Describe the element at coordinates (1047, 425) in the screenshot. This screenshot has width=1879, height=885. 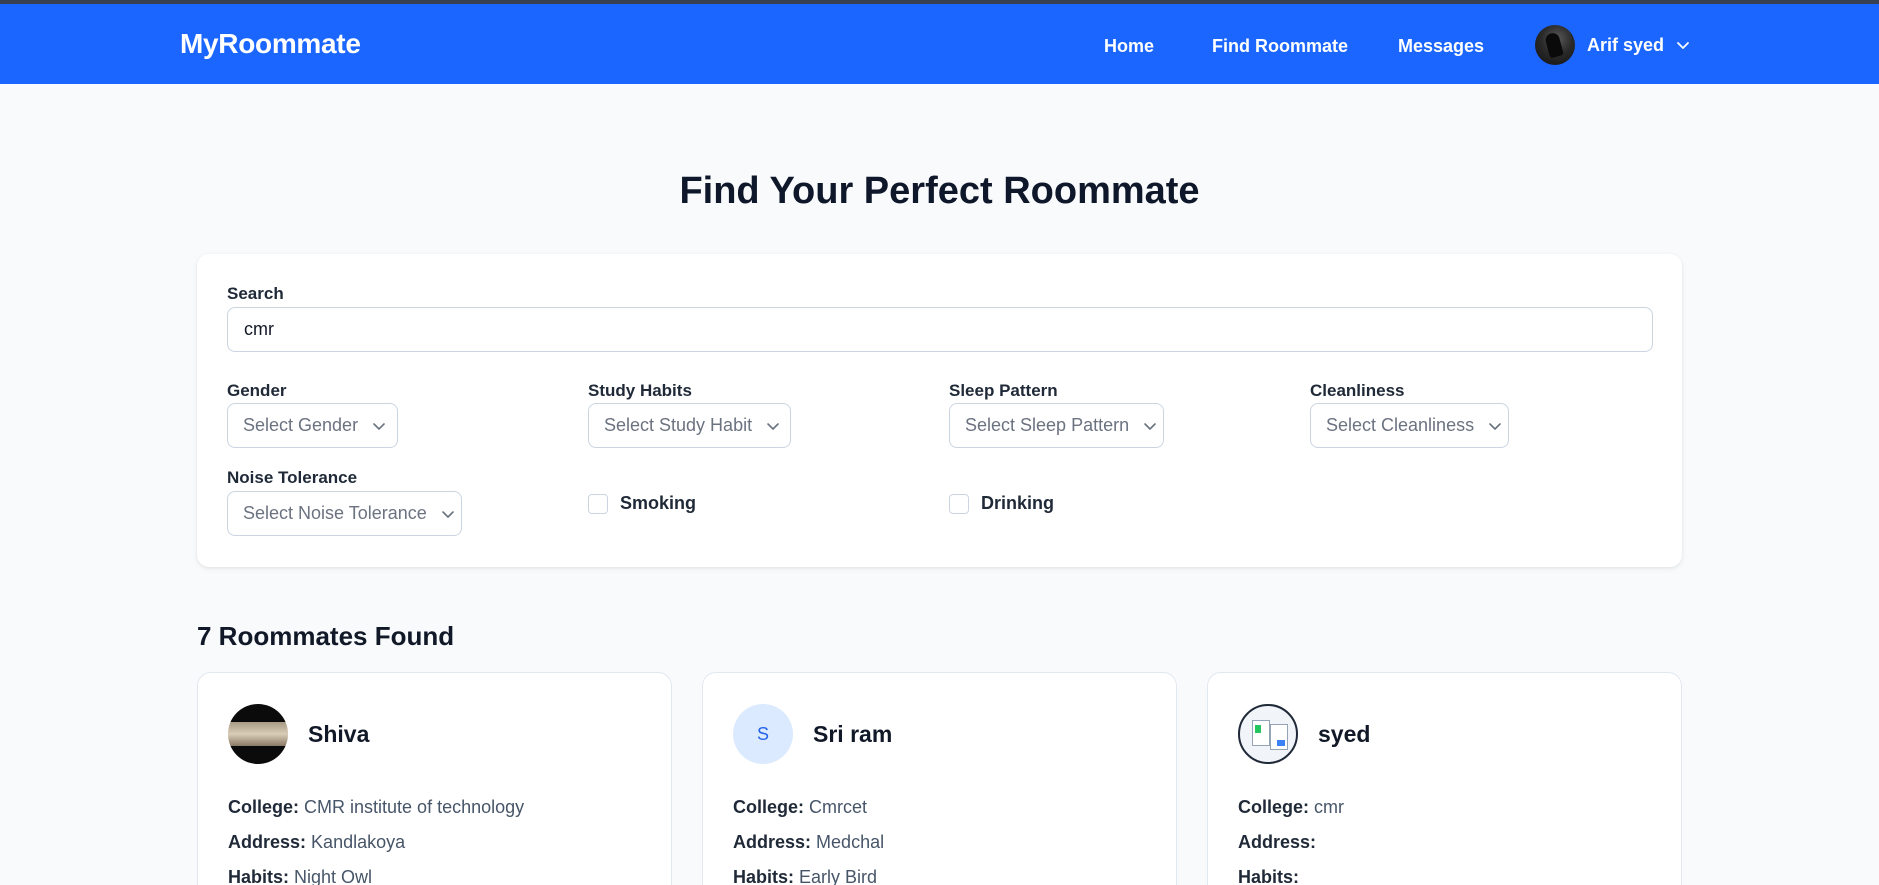
I see `sleep-pattern-select-value: Select Sleep Pattern` at that location.